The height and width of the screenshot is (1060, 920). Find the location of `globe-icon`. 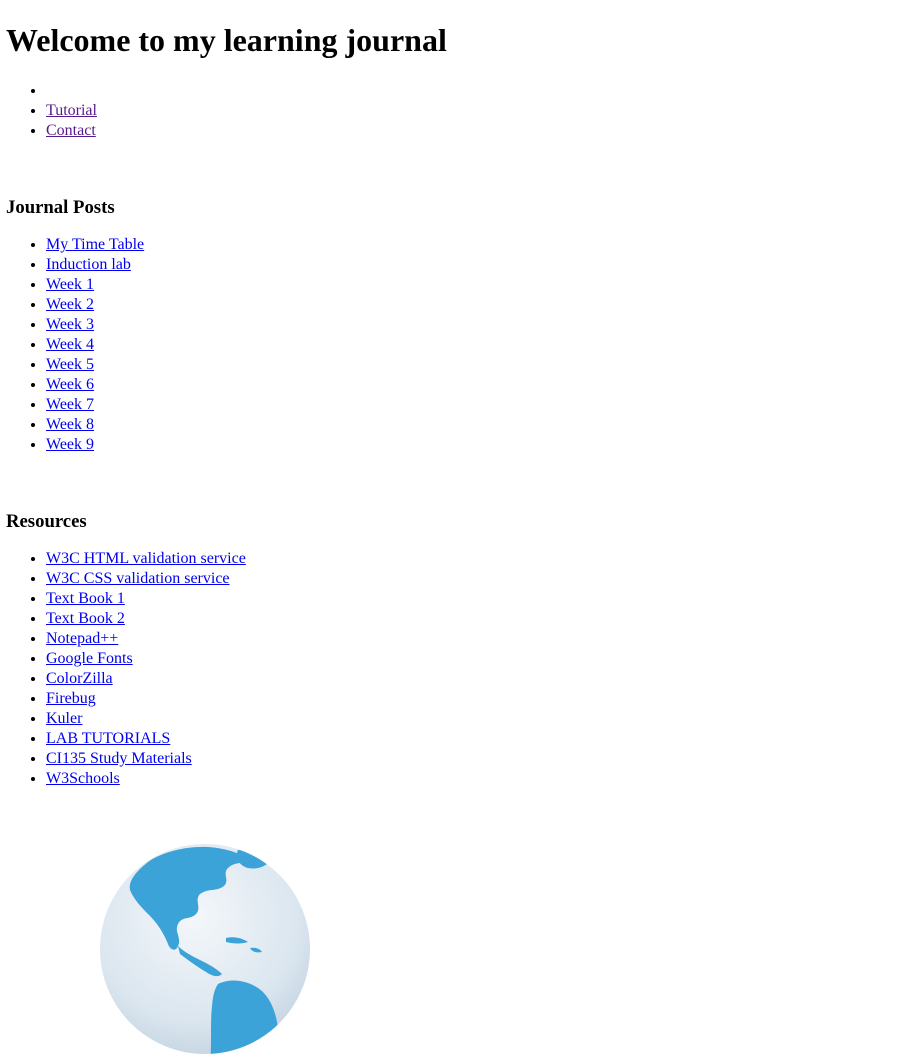

globe-icon is located at coordinates (205, 949).